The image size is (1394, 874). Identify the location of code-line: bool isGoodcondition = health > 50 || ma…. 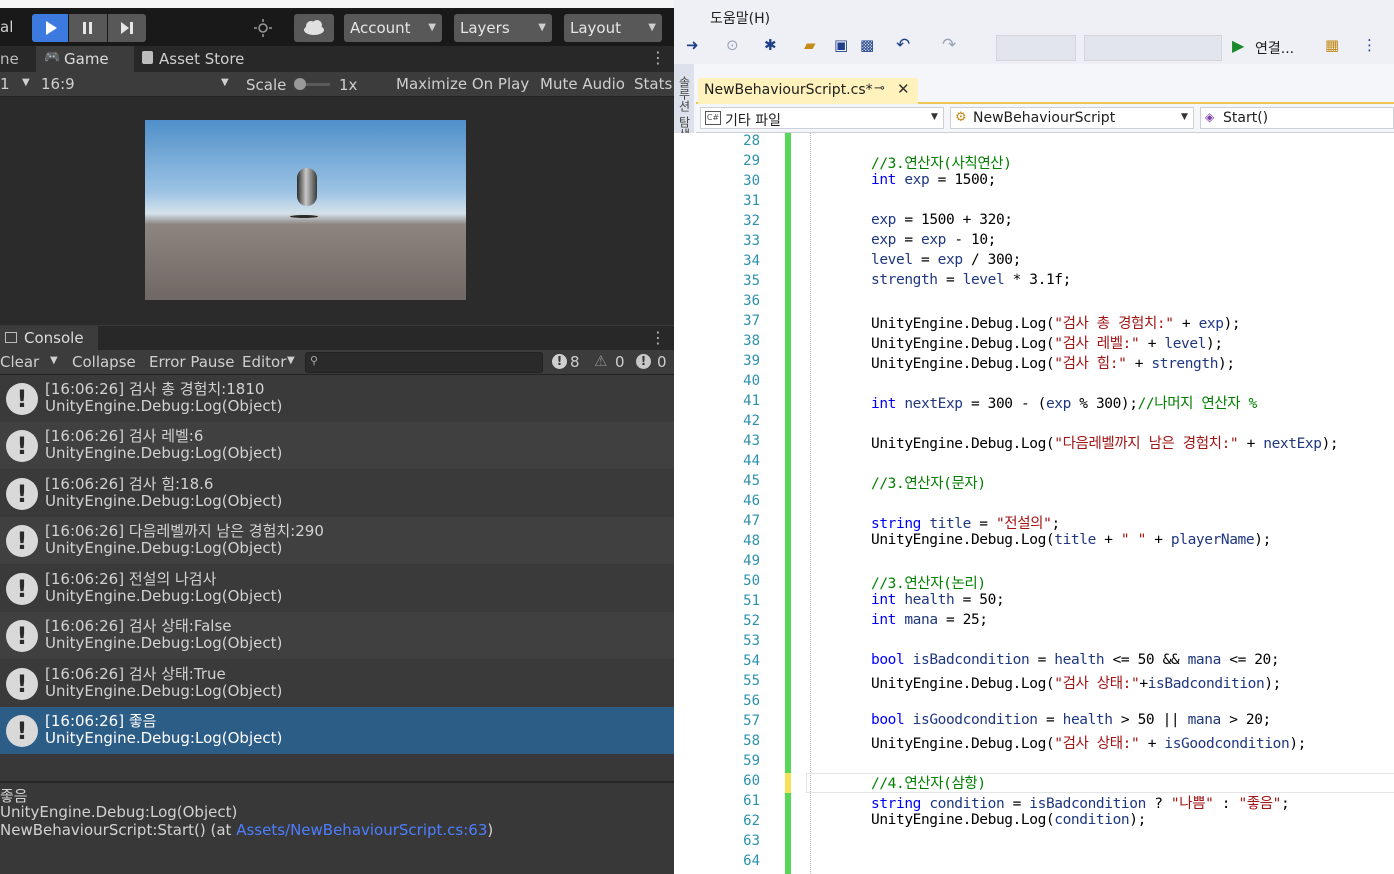
(1071, 720).